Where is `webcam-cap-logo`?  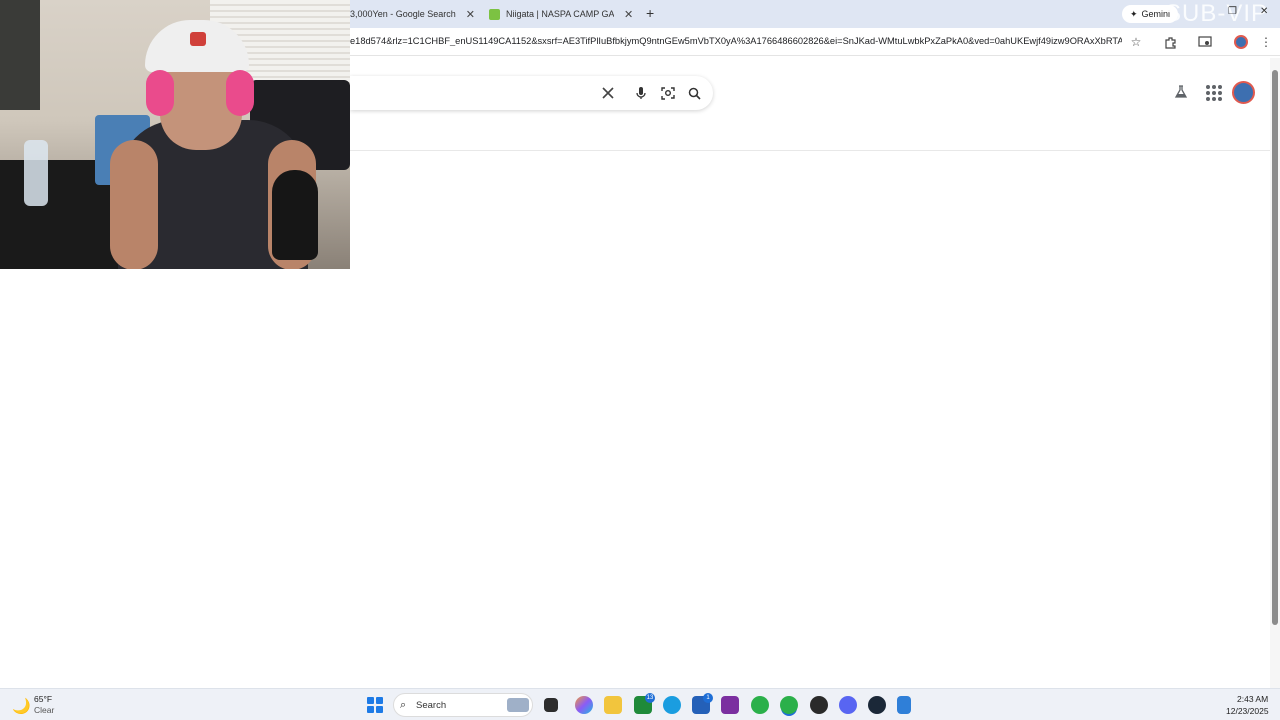
webcam-cap-logo is located at coordinates (198, 39).